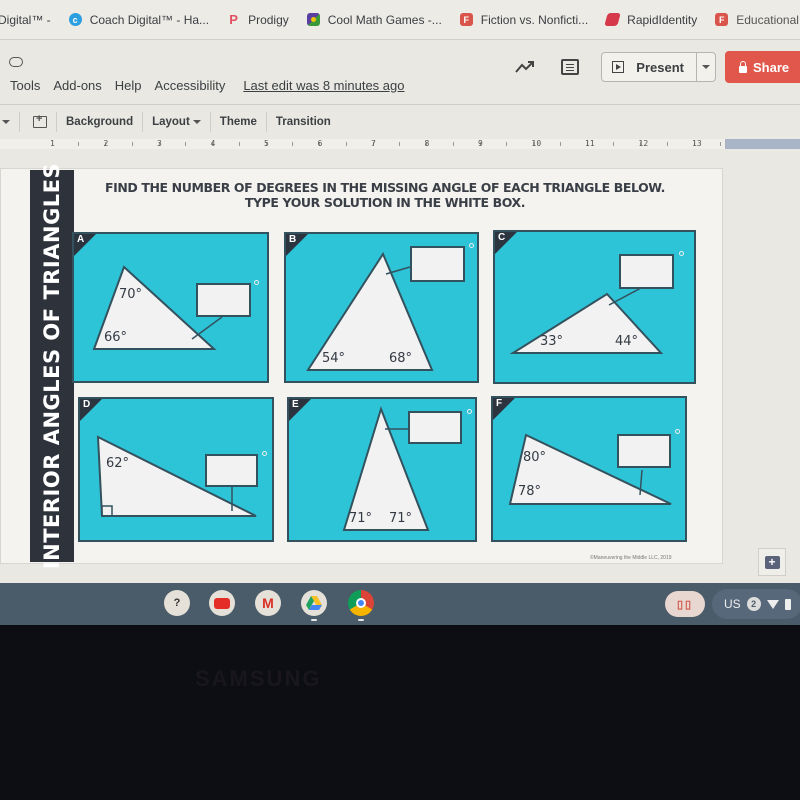  What do you see at coordinates (177, 603) in the screenshot?
I see `coach-app-icon: ?` at bounding box center [177, 603].